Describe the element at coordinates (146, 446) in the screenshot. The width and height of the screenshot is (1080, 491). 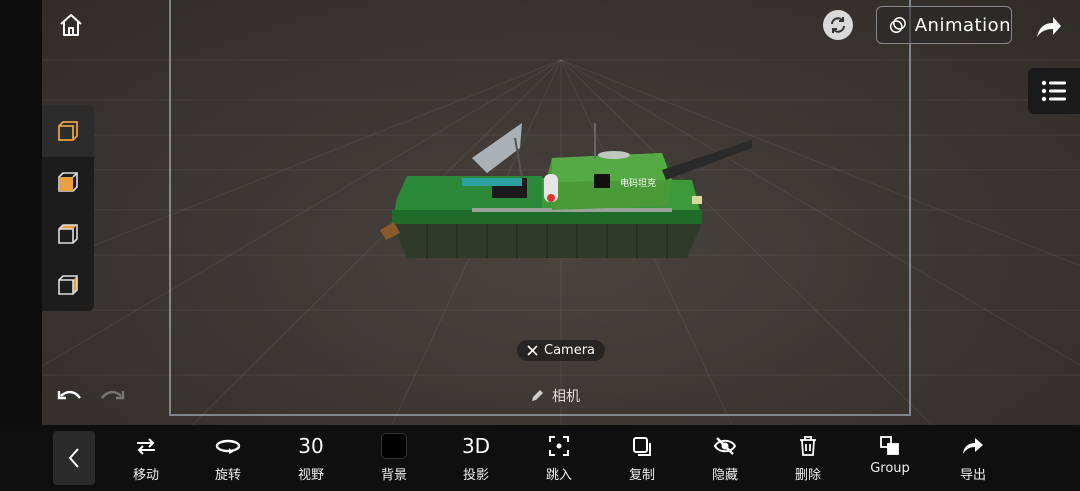
I see `move-icon` at that location.